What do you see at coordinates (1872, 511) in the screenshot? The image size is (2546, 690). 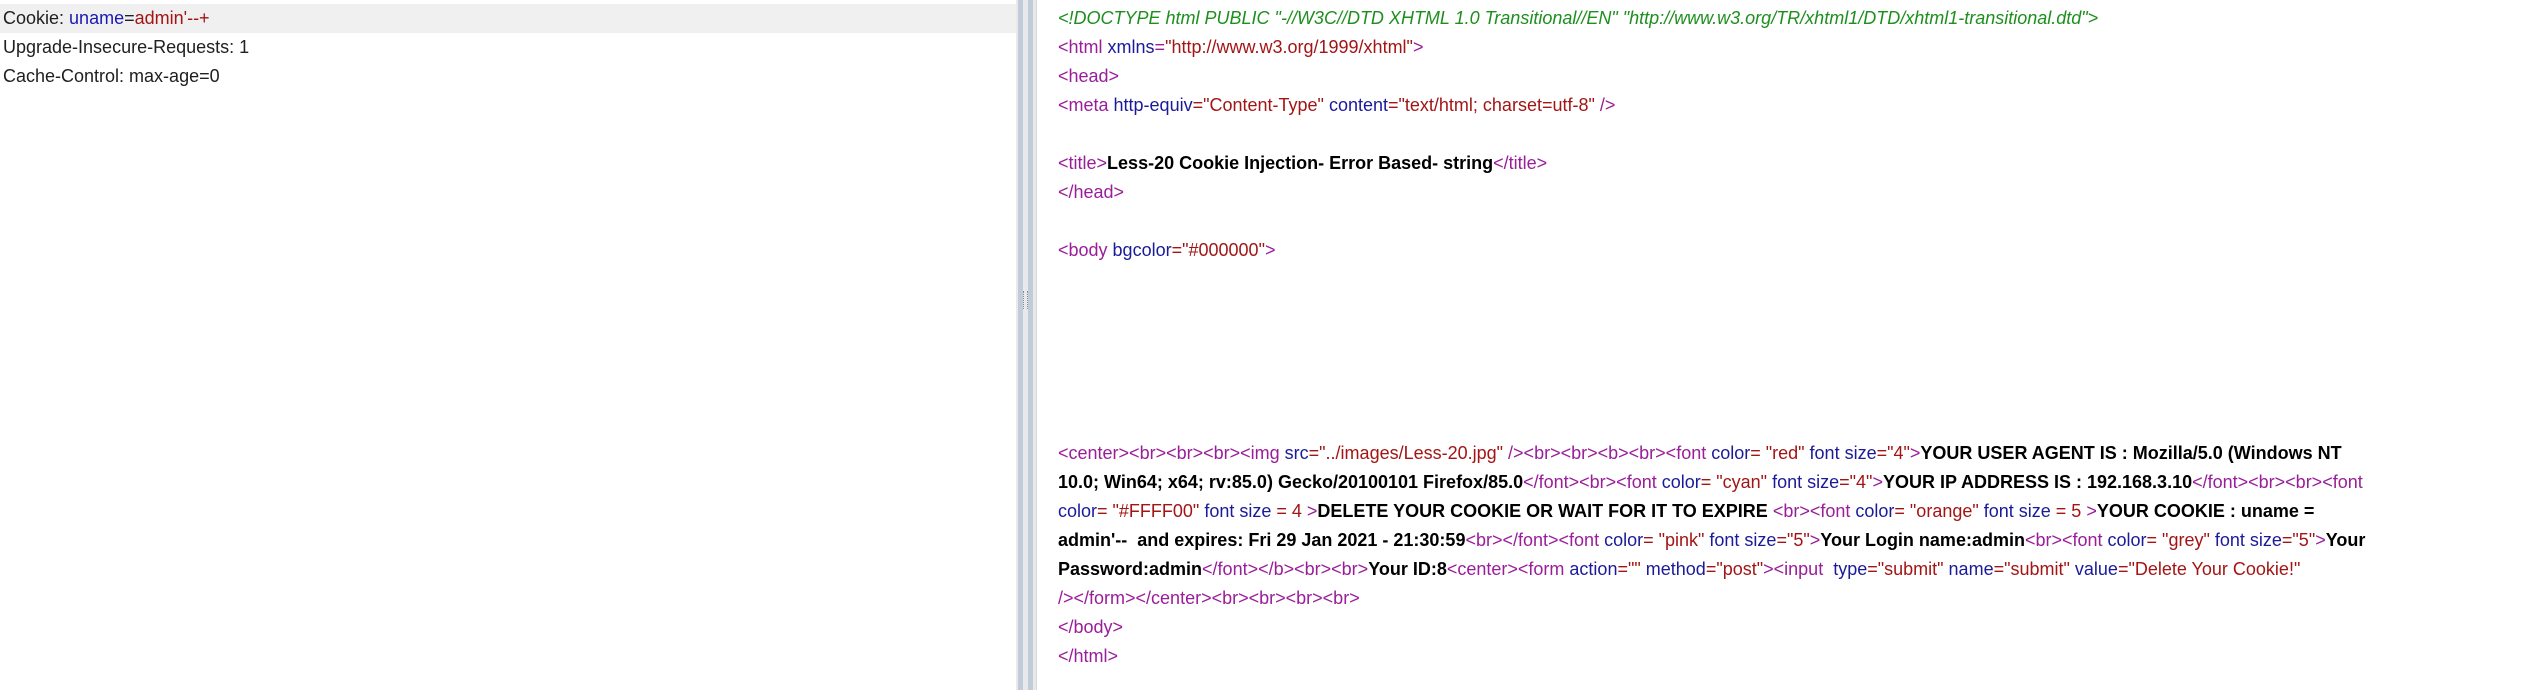 I see `c3-attr-color-2: color` at bounding box center [1872, 511].